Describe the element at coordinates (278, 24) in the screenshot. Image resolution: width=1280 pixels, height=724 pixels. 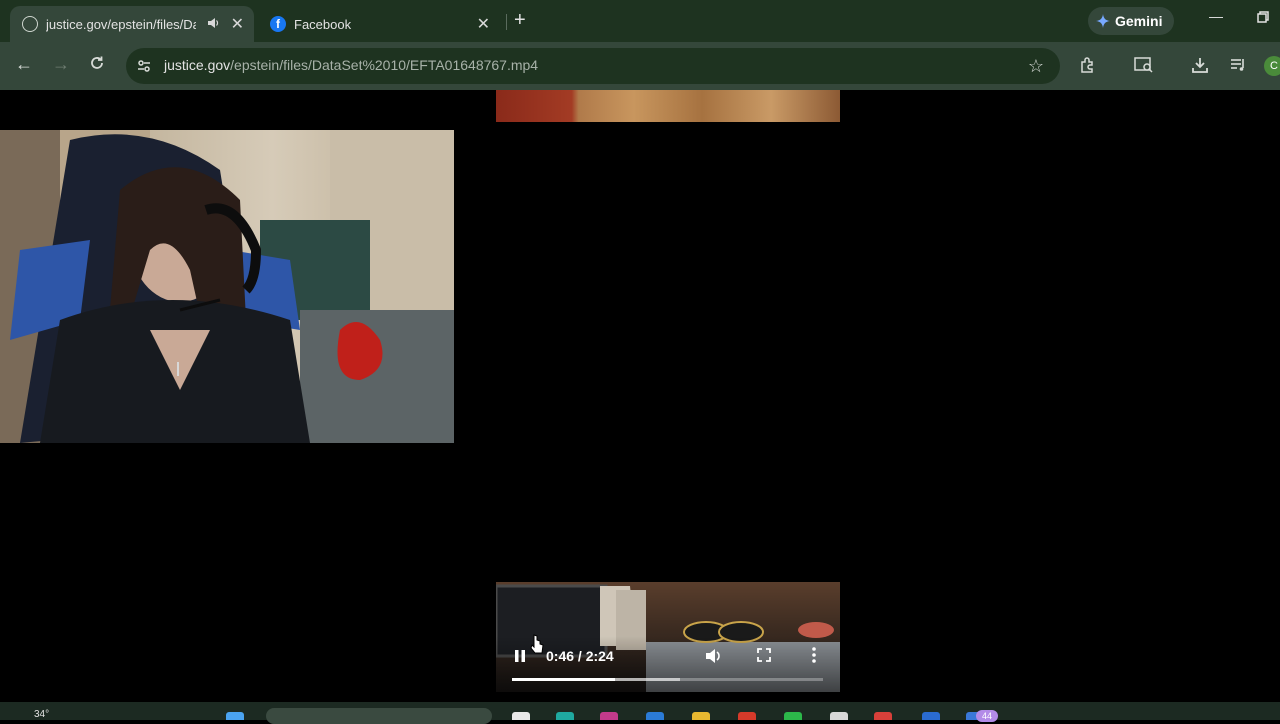
I see `facebook-icon: f` at that location.